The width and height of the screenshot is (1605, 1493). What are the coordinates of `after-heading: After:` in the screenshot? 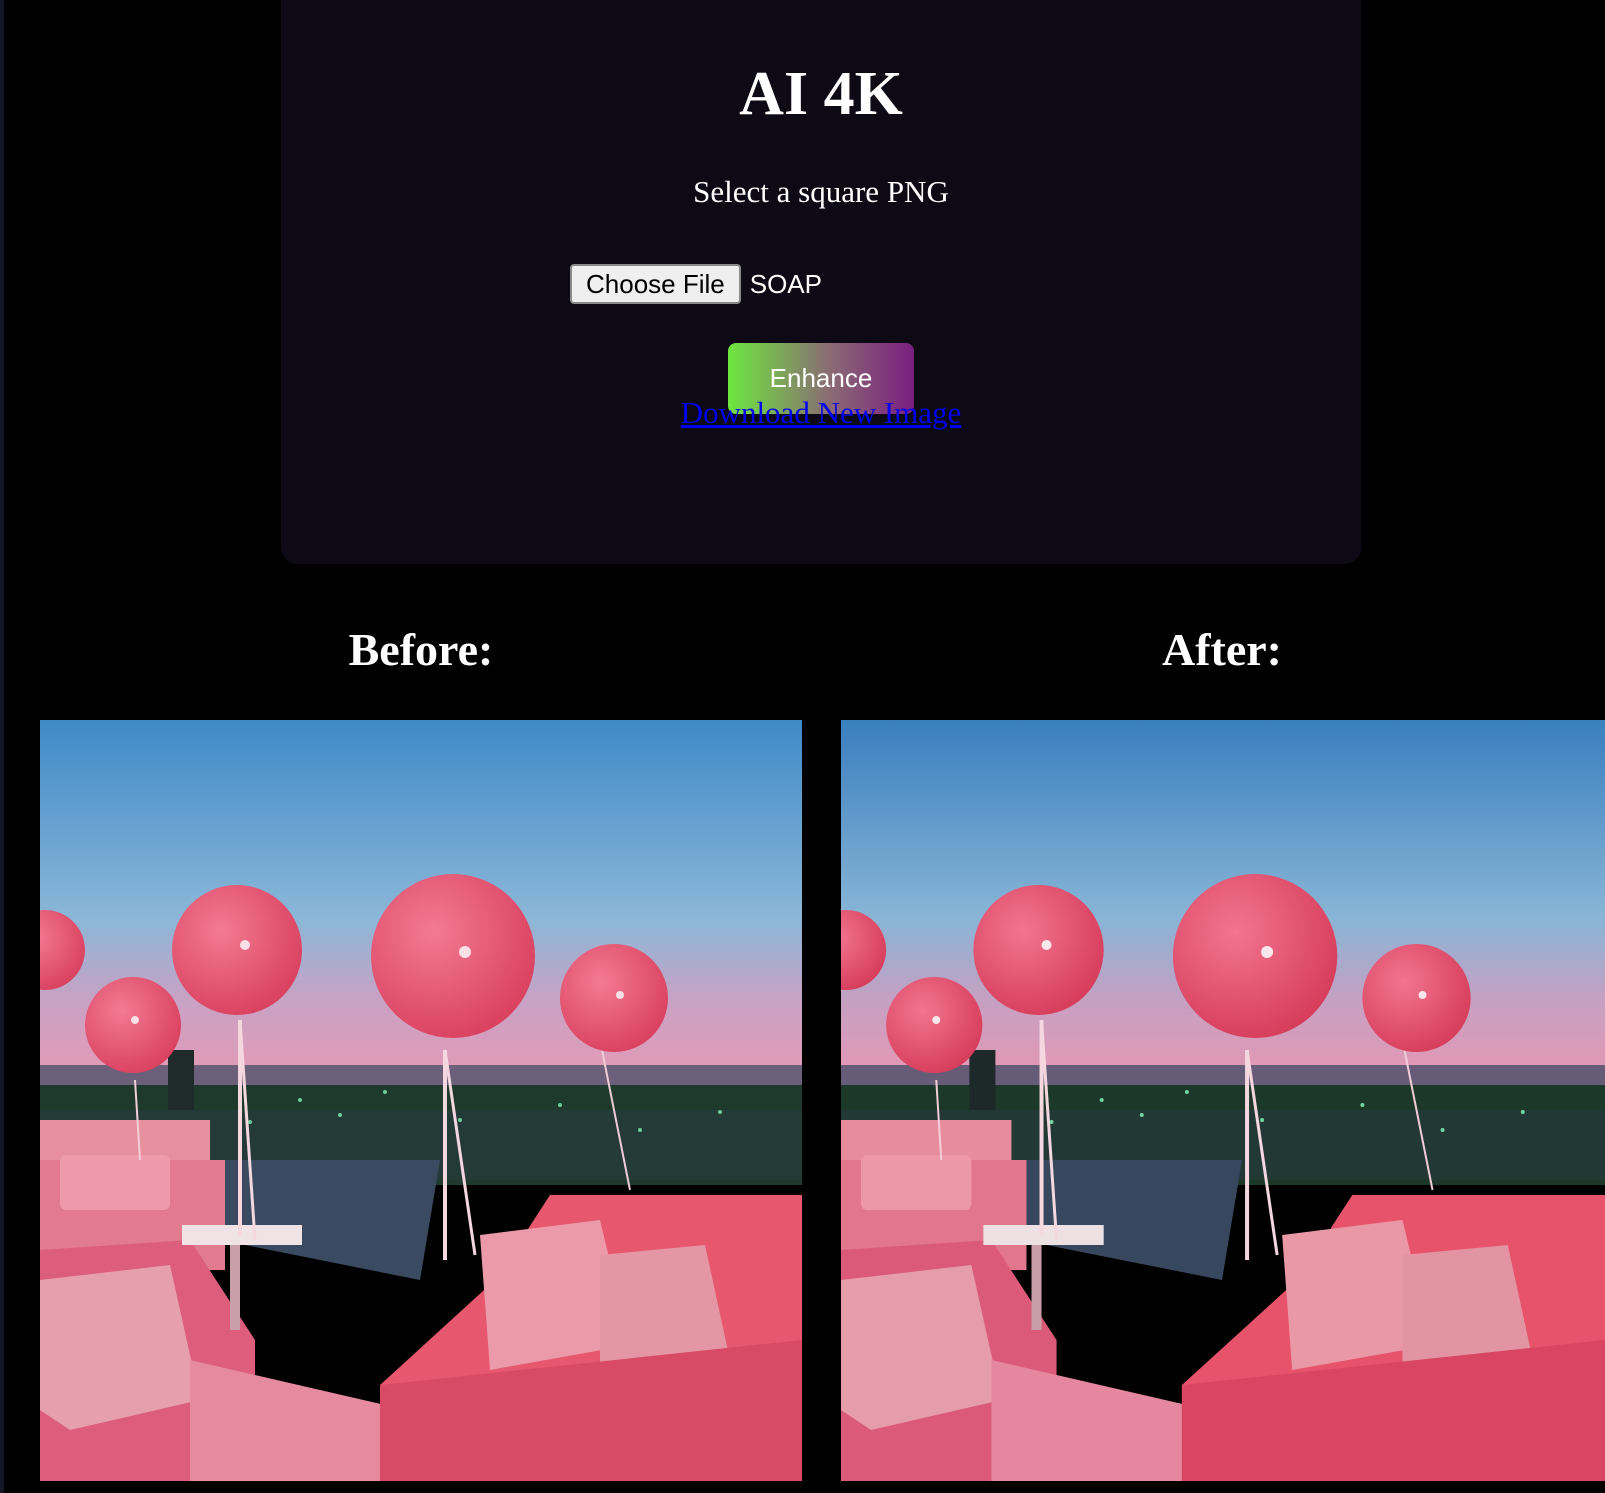 It's located at (1221, 649).